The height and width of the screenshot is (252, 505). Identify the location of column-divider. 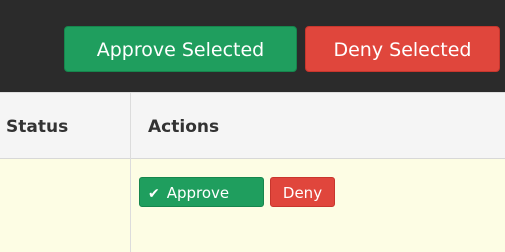
(130, 172).